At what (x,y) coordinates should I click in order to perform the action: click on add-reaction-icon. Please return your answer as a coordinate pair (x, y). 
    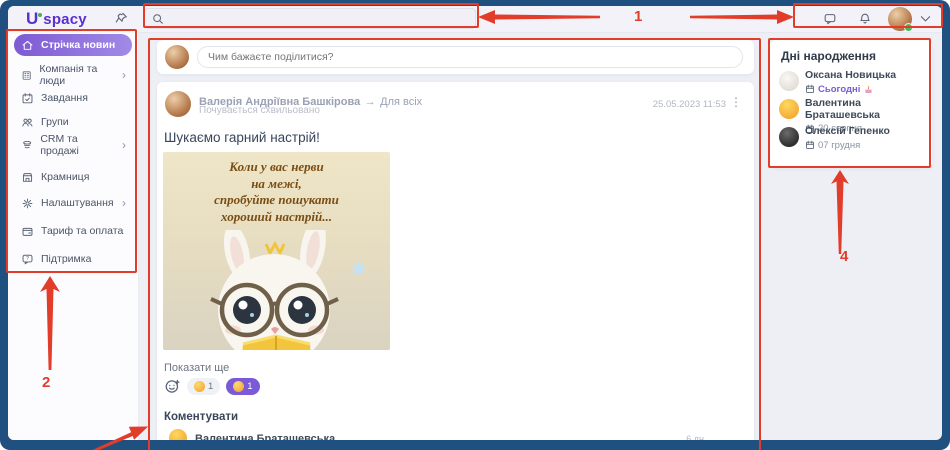
    Looking at the image, I should click on (172, 386).